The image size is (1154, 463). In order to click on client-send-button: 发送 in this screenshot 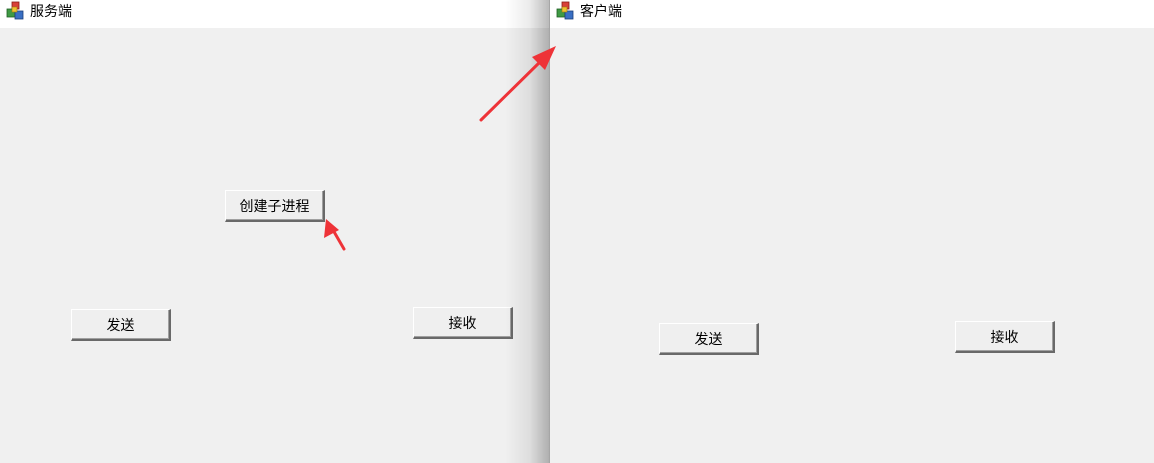, I will do `click(709, 339)`.